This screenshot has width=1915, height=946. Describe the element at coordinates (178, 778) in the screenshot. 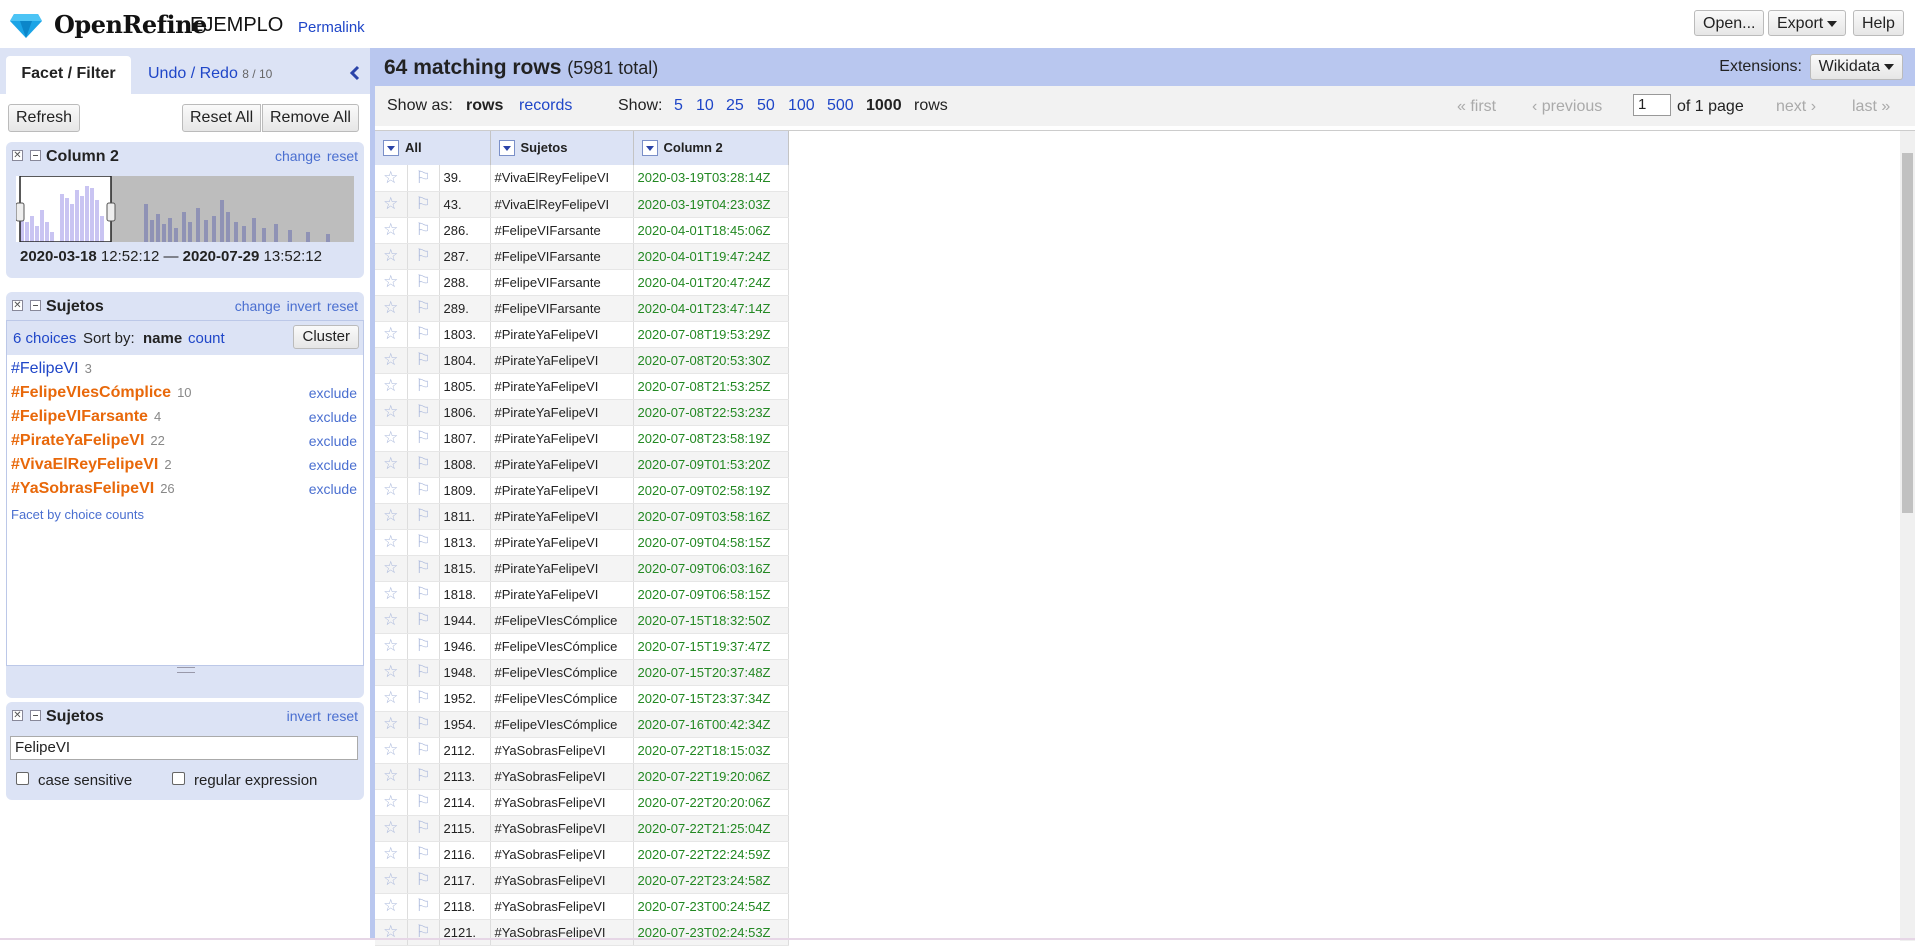

I see `regex-checkbox` at that location.